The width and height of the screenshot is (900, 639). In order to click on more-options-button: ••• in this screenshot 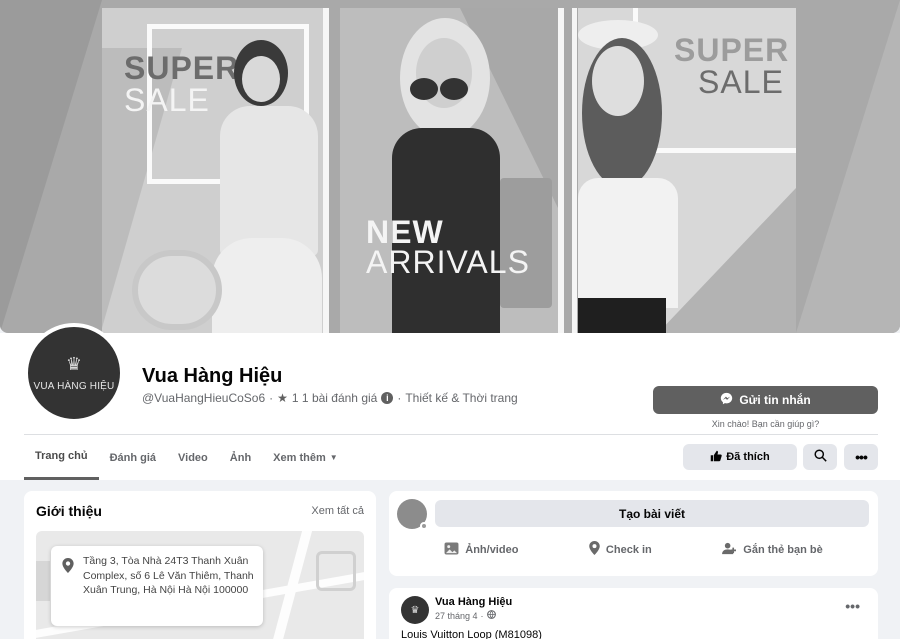, I will do `click(861, 457)`.